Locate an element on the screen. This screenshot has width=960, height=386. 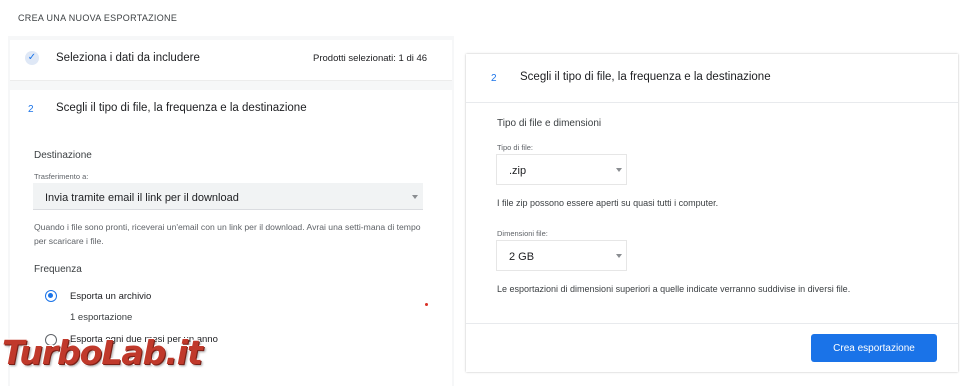
file-size-value: 2 GB is located at coordinates (522, 257).